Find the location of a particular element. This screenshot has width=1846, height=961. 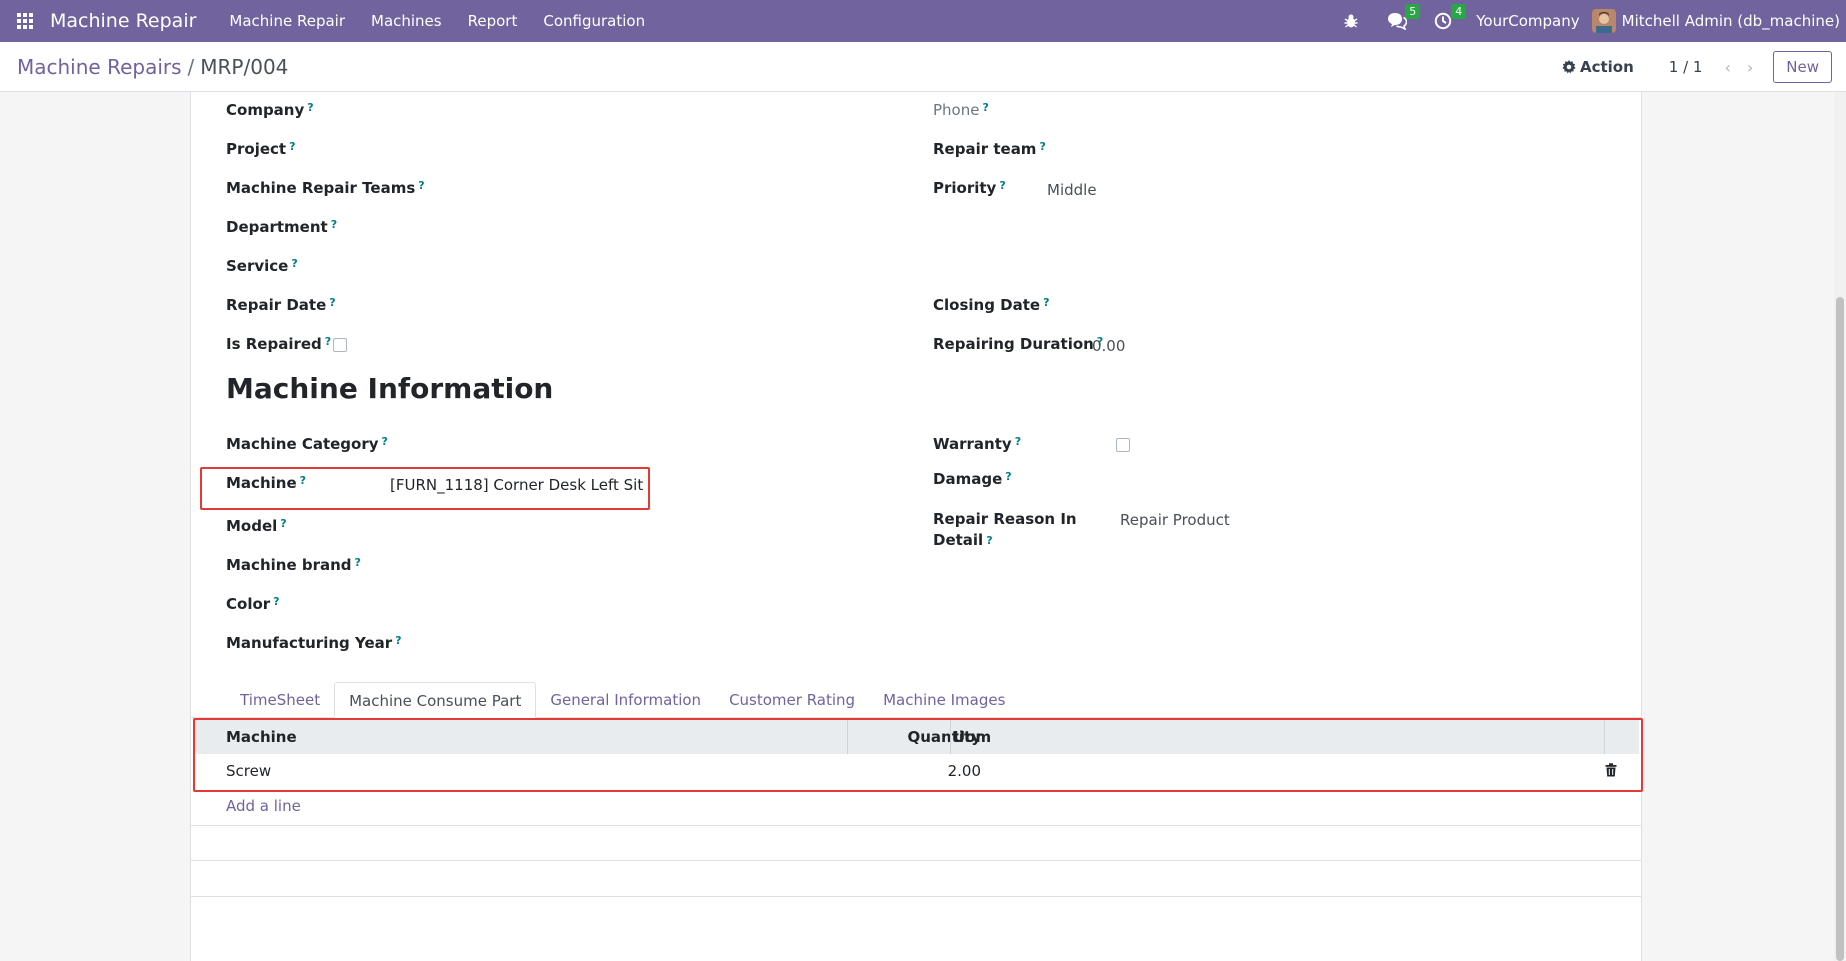

field-label-machine-brand: Machine brand? is located at coordinates (293, 565).